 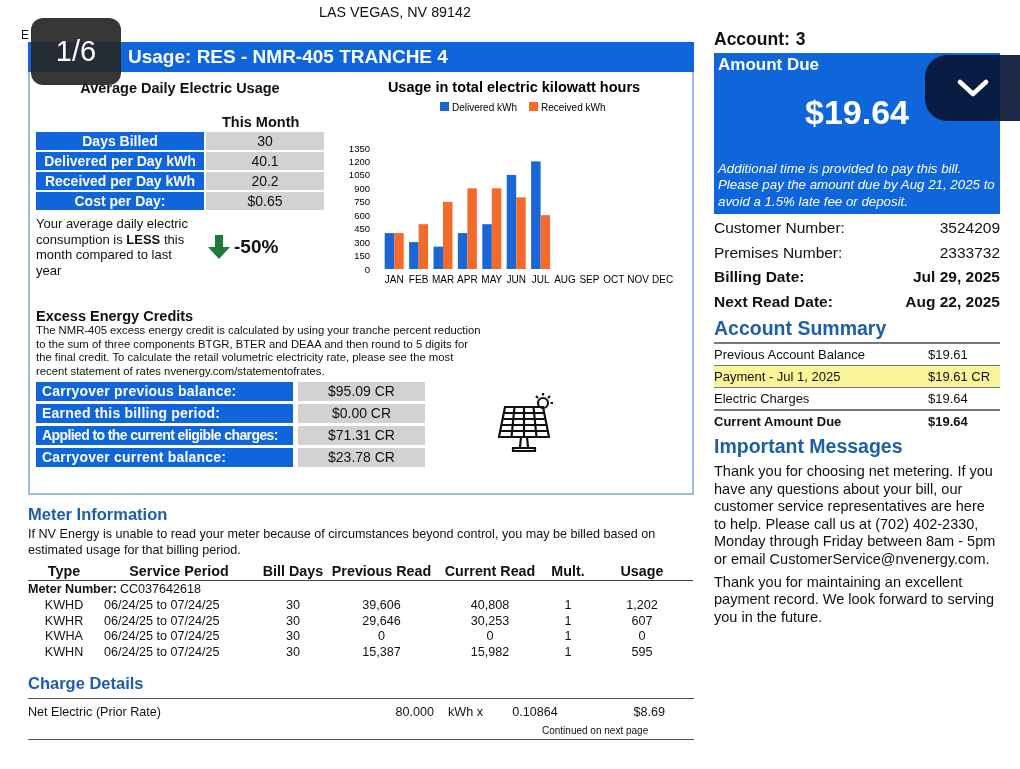 What do you see at coordinates (418, 279) in the screenshot?
I see `axis-label: FEB` at bounding box center [418, 279].